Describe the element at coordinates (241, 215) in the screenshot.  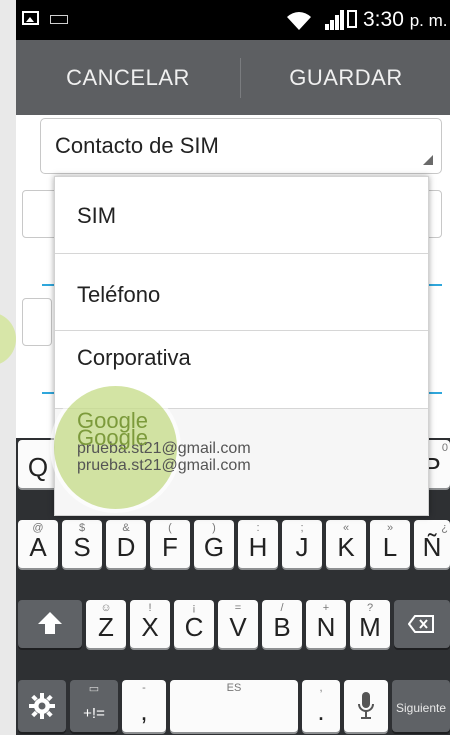
I see `dropdown-item-sim: SIM` at that location.